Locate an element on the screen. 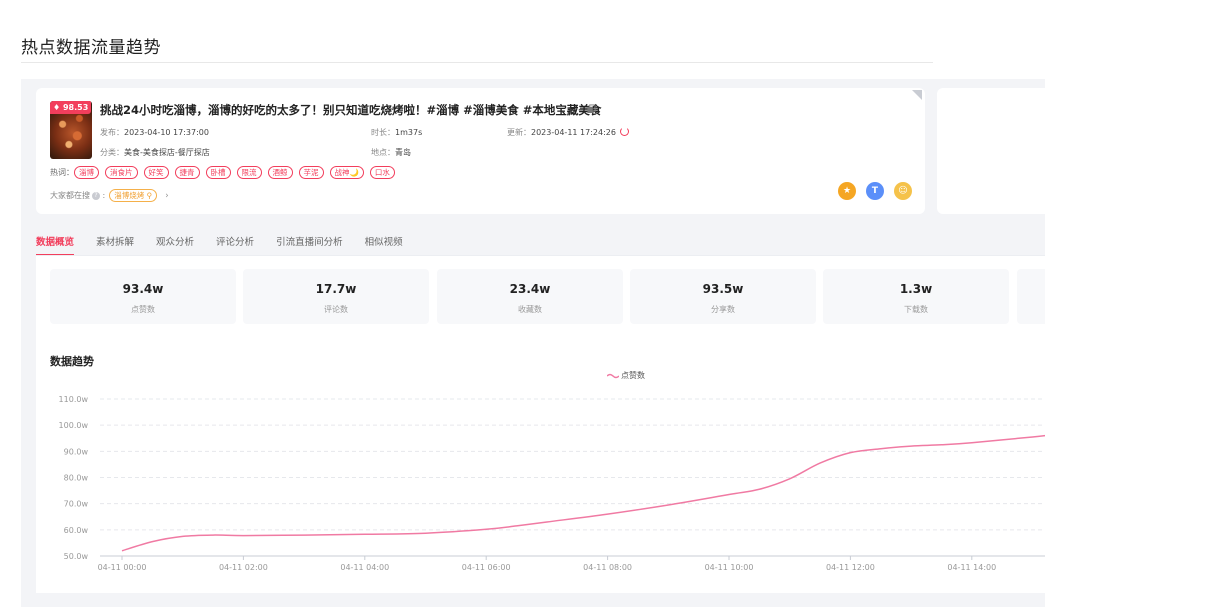 Image resolution: width=1232 pixels, height=607 pixels. x-tick-label: 04-11 06:00 is located at coordinates (486, 567).